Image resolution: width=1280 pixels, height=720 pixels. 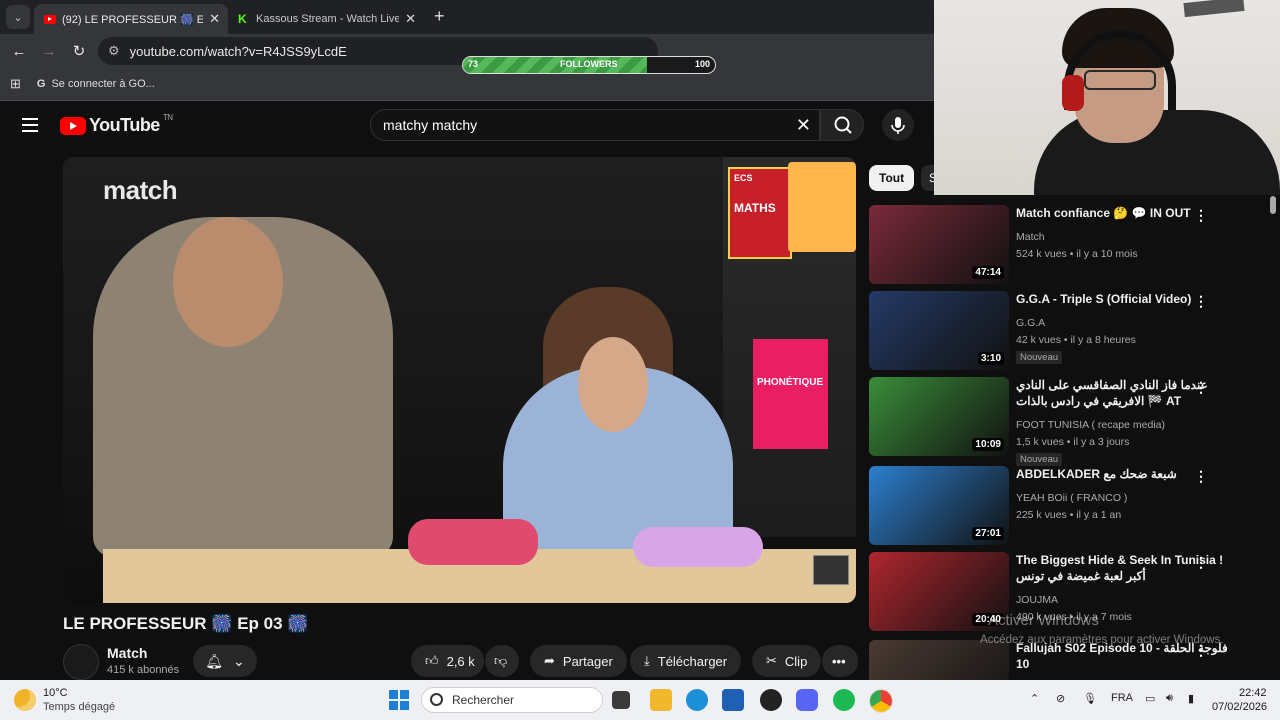 I want to click on subscription-bell-button: 🔔︎ ⌄, so click(x=225, y=661).